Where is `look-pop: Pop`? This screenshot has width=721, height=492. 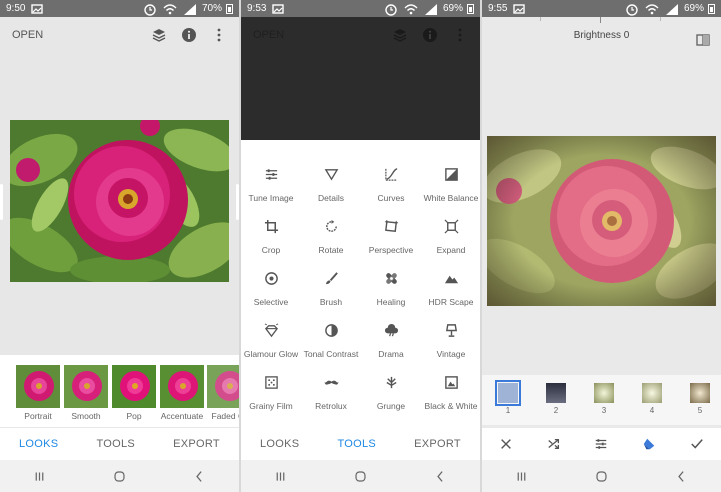
look-pop: Pop is located at coordinates (134, 393).